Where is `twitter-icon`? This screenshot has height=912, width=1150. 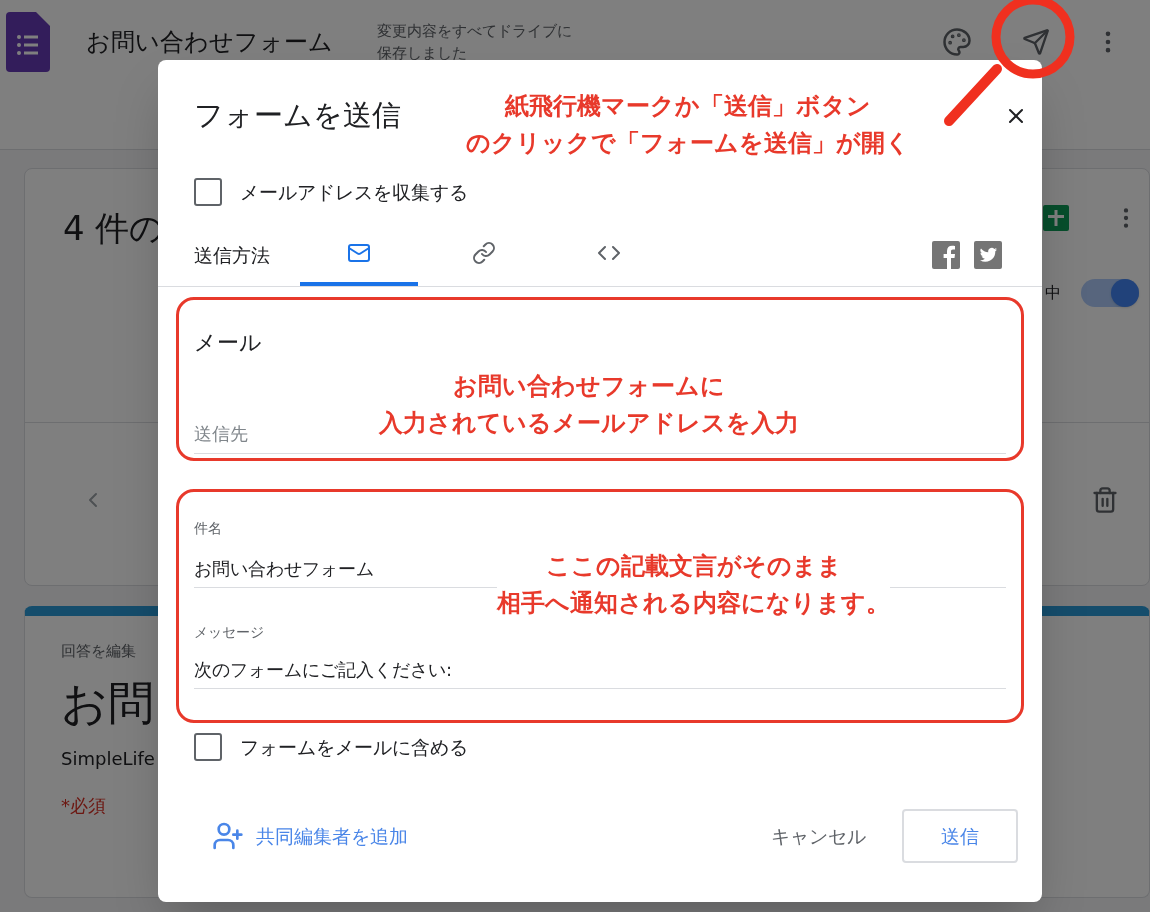
twitter-icon is located at coordinates (988, 255).